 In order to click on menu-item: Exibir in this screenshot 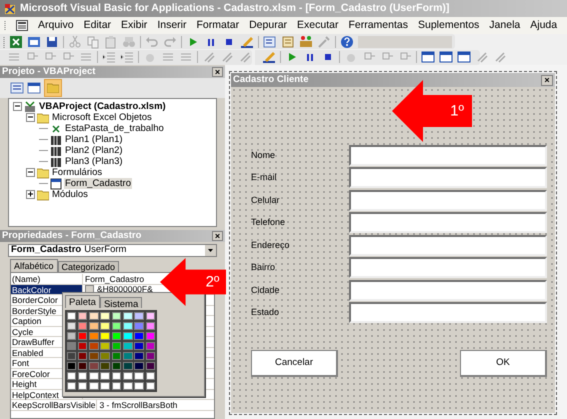, I will do `click(134, 26)`.